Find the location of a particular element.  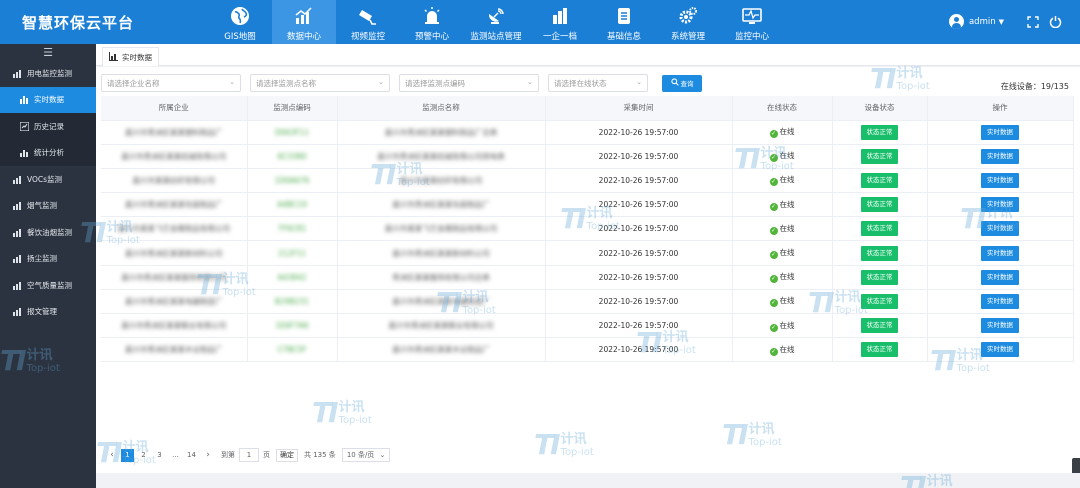

sidebar-item-vocs: VOCs监测 is located at coordinates (48, 179).